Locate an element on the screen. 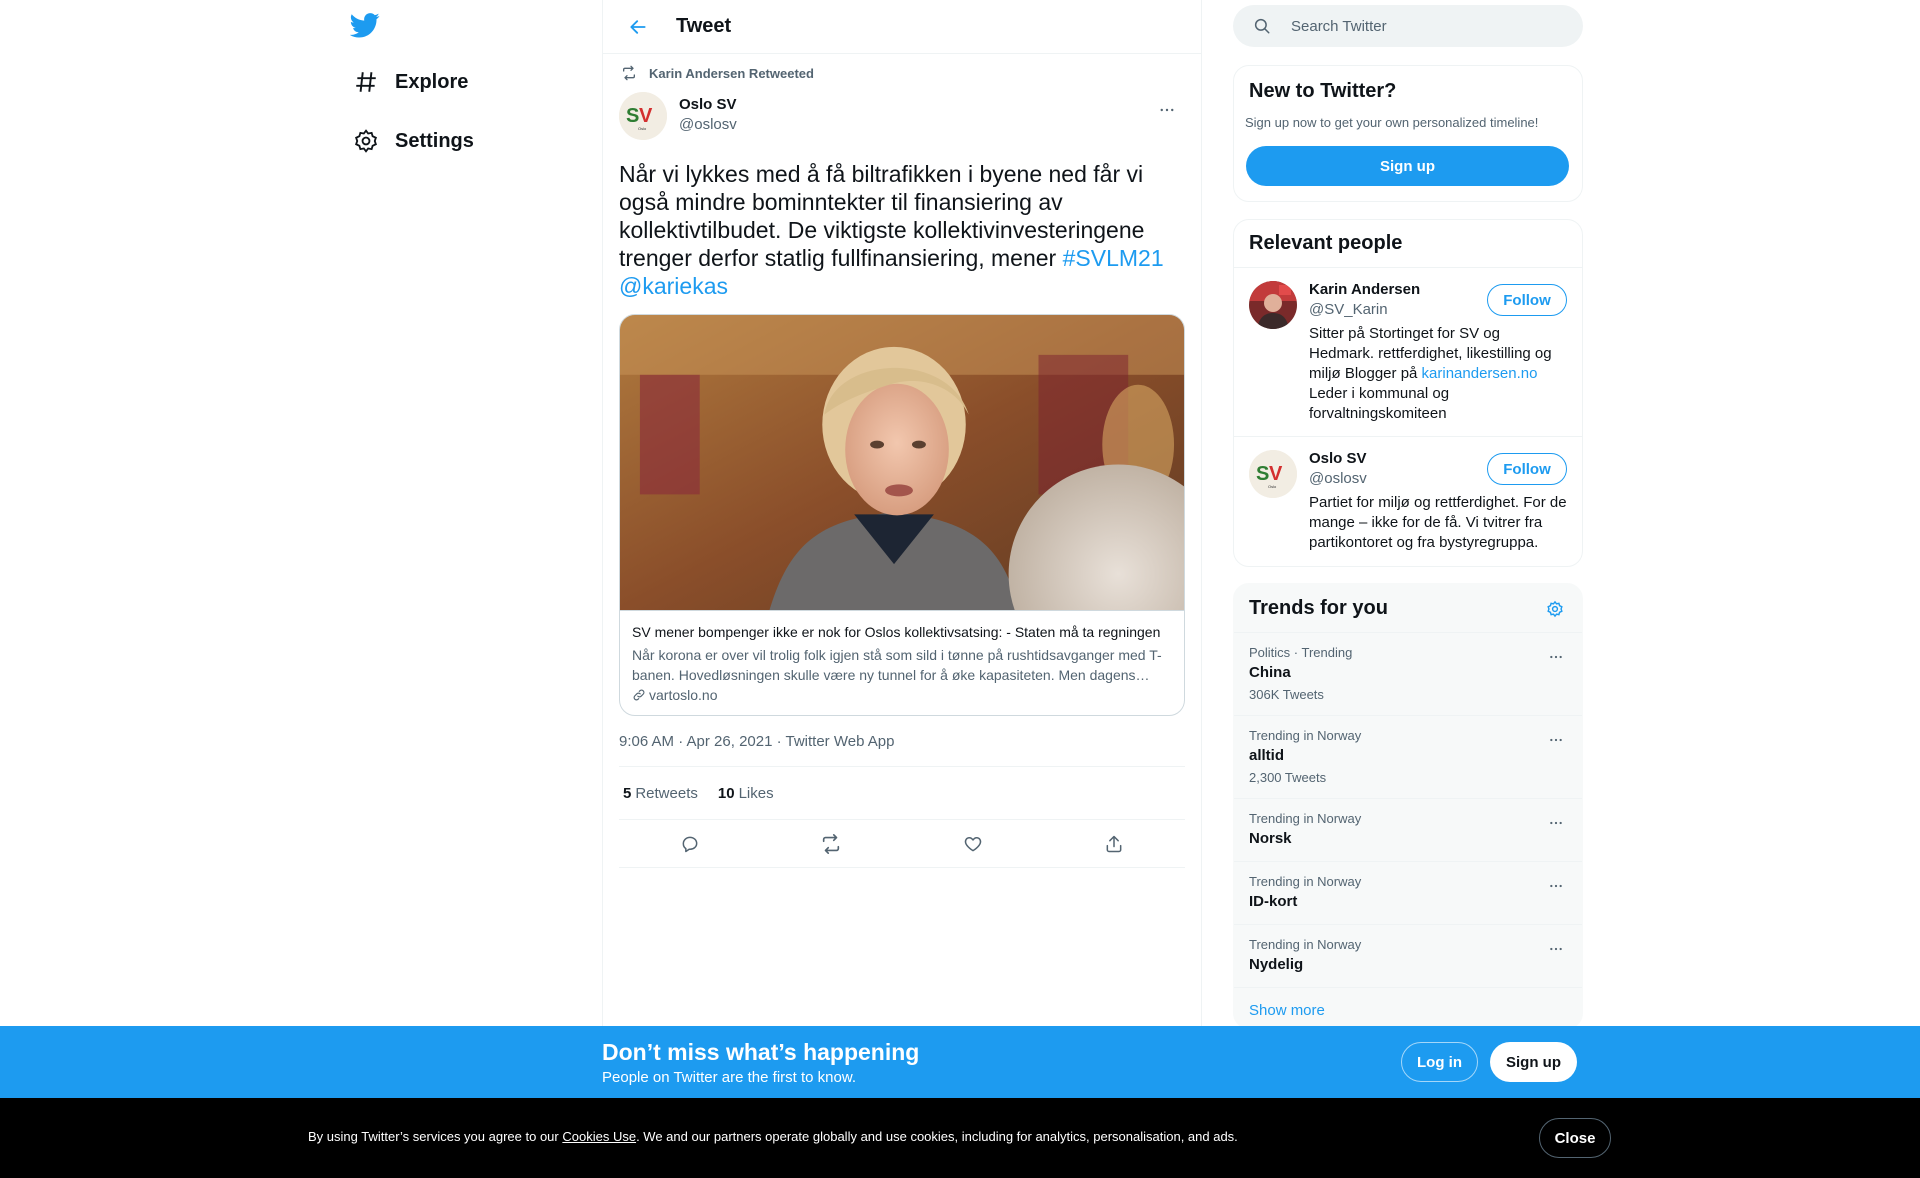 This screenshot has height=1178, width=1920. nav-settings: Settings is located at coordinates (408, 141).